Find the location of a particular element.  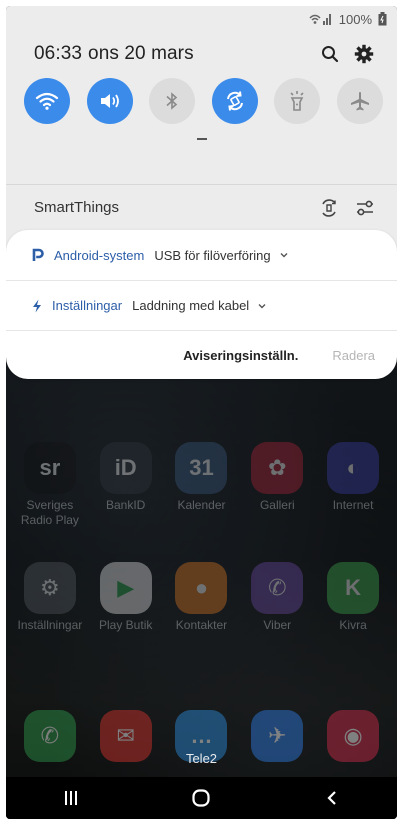

app-icon: 31 is located at coordinates (201, 468).